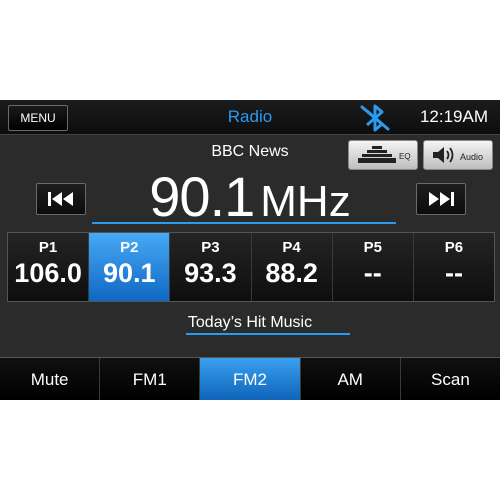 The width and height of the screenshot is (500, 500). What do you see at coordinates (129, 273) in the screenshot?
I see `preset-frequency: 90.1` at bounding box center [129, 273].